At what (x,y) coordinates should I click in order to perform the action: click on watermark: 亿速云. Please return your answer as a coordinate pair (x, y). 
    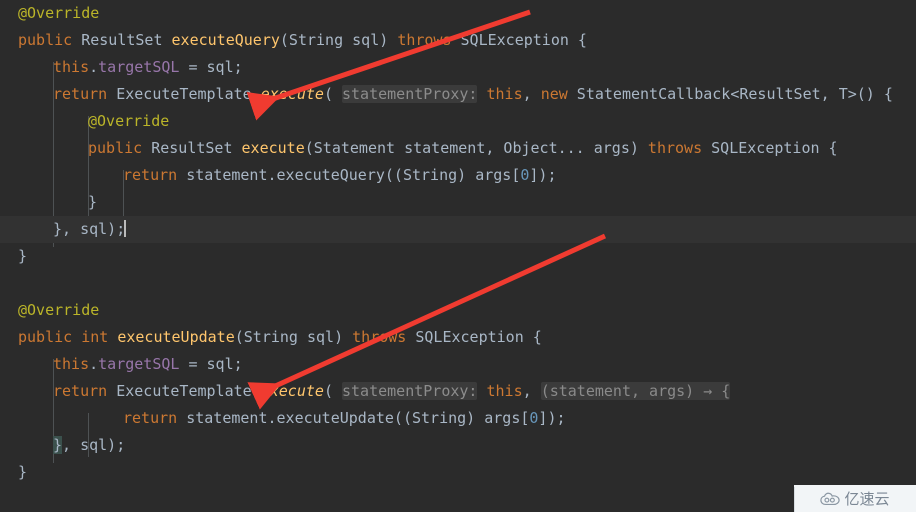
    Looking at the image, I should click on (855, 498).